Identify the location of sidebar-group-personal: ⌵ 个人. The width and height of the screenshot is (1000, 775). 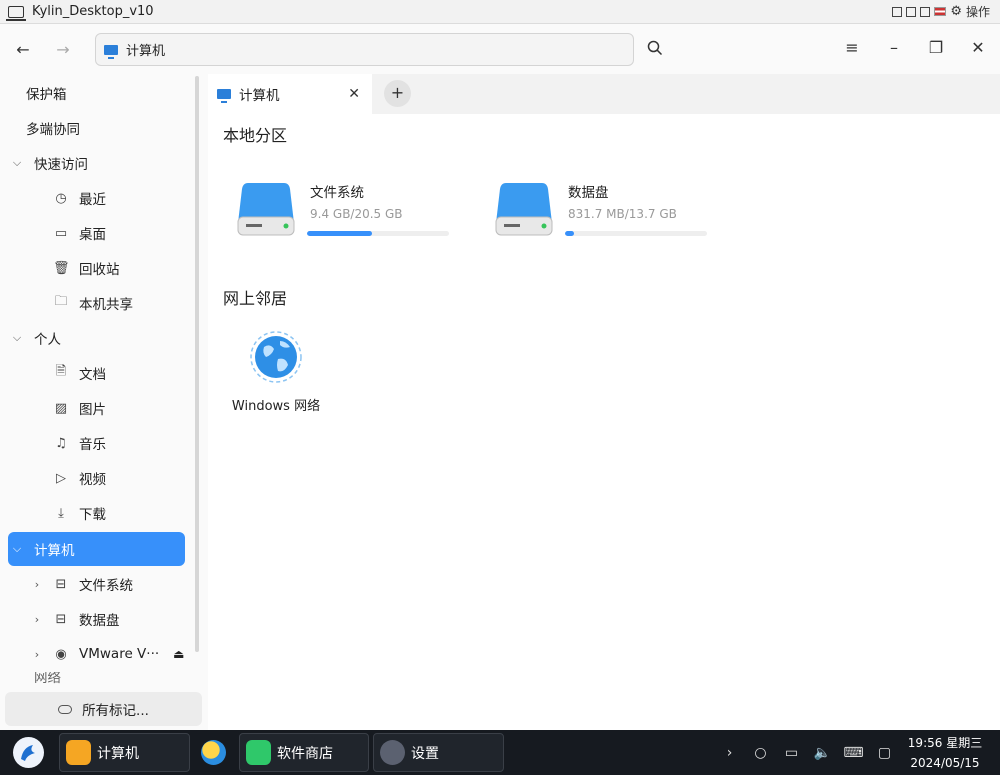
(34, 338).